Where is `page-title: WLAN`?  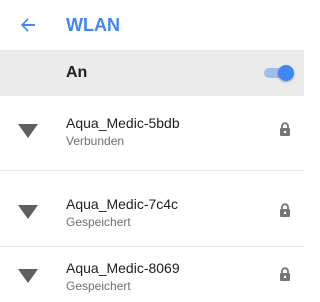 page-title: WLAN is located at coordinates (93, 25).